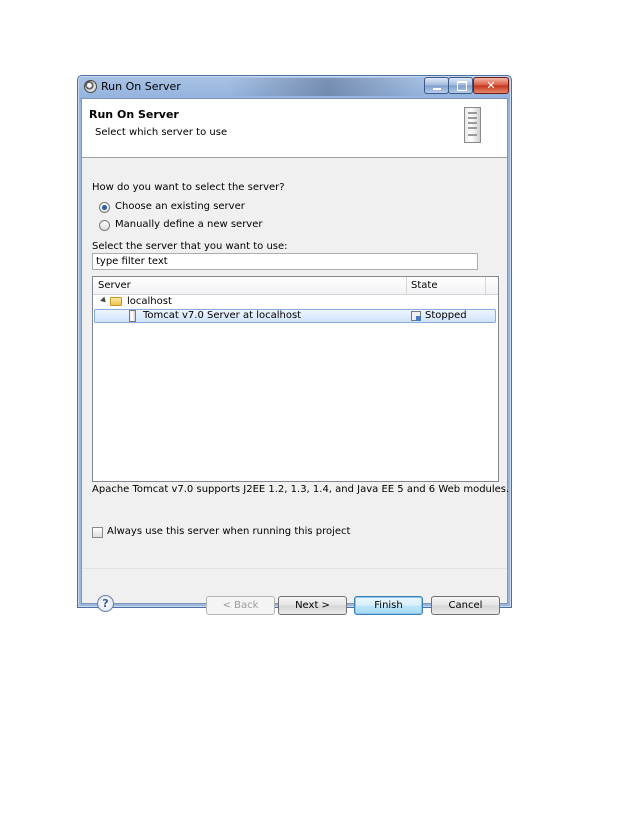 This screenshot has height=826, width=638. I want to click on column-header-state: State, so click(424, 285).